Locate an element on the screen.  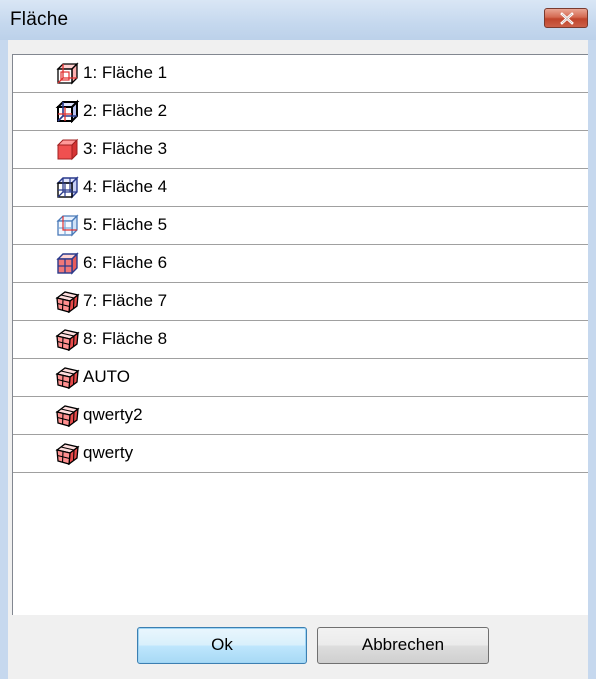
list-item-label: 1: Fläche 1 is located at coordinates (125, 72).